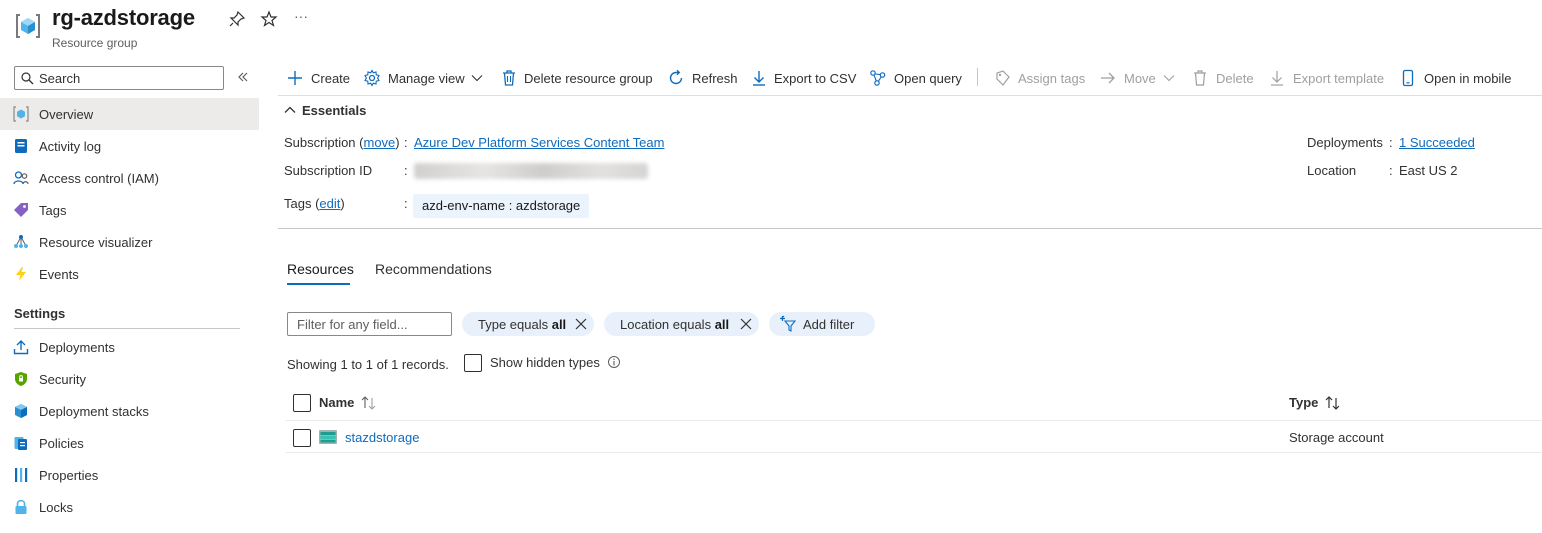 The height and width of the screenshot is (533, 1542). I want to click on open-query-label: Open query, so click(928, 78).